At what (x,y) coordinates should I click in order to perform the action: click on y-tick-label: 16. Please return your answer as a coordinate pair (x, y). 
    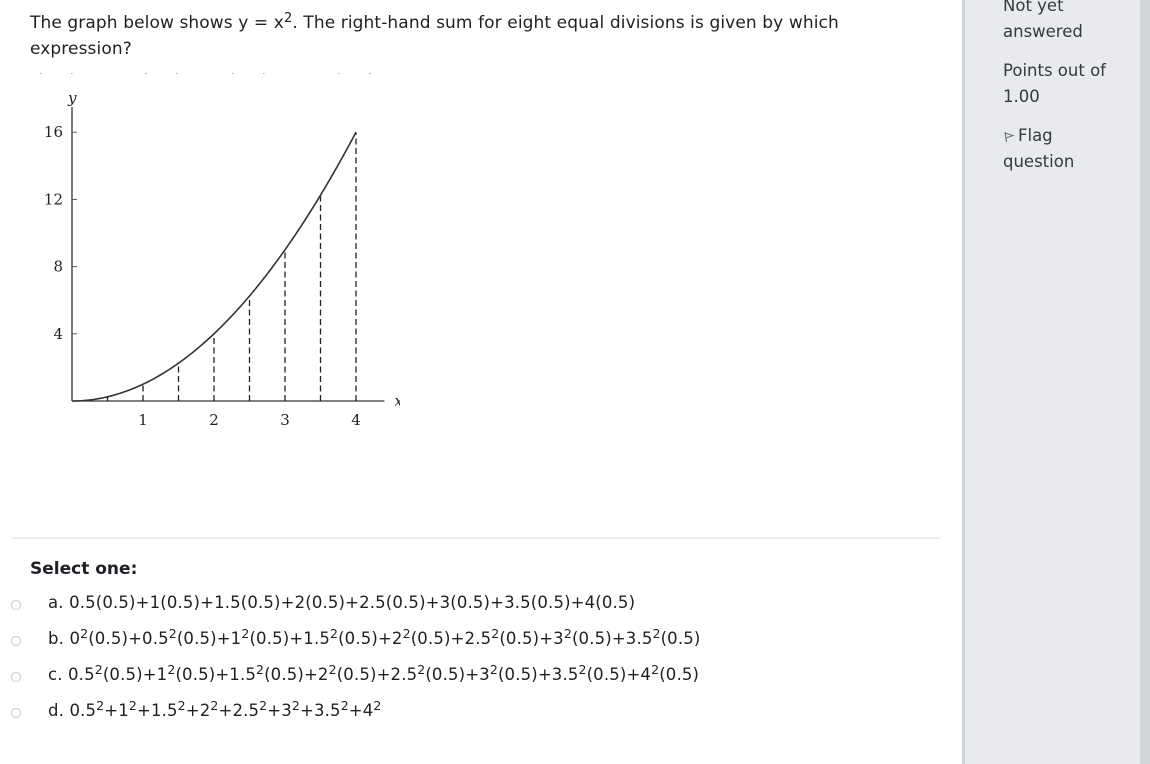
    Looking at the image, I should click on (53, 132).